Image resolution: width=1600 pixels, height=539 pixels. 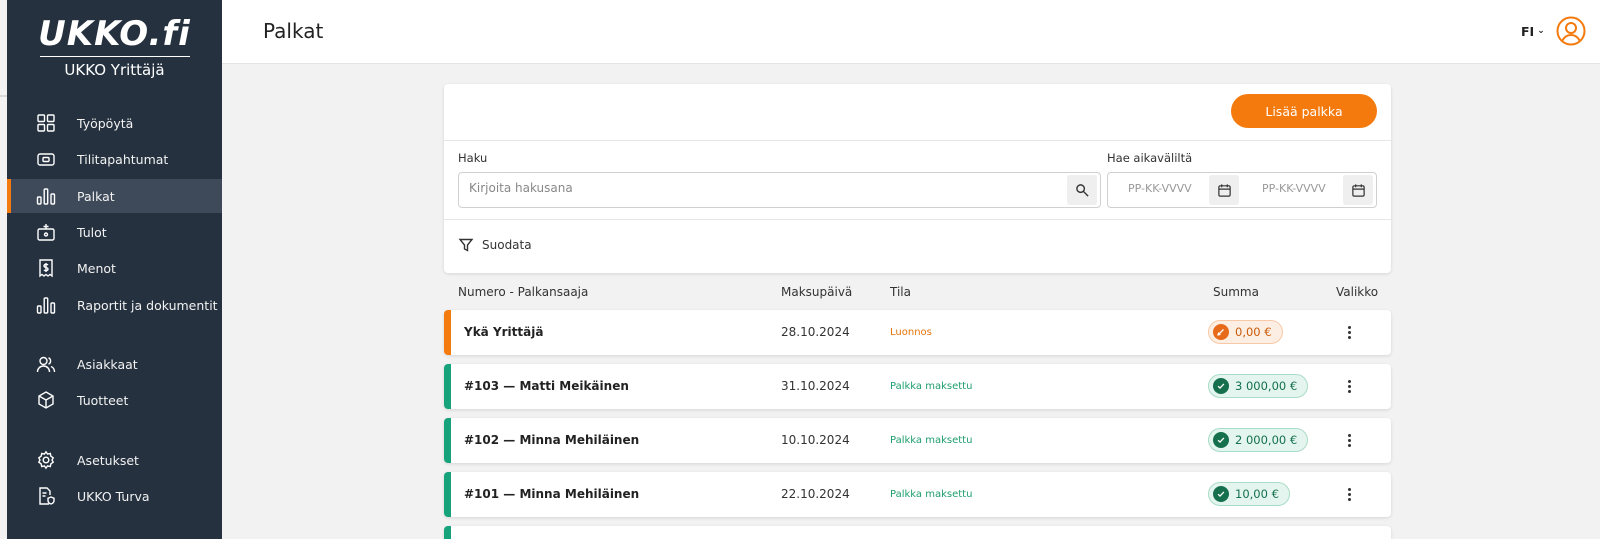 I want to click on sidebar-item-raportit: Raportit ja dokumentit, so click(x=114, y=305).